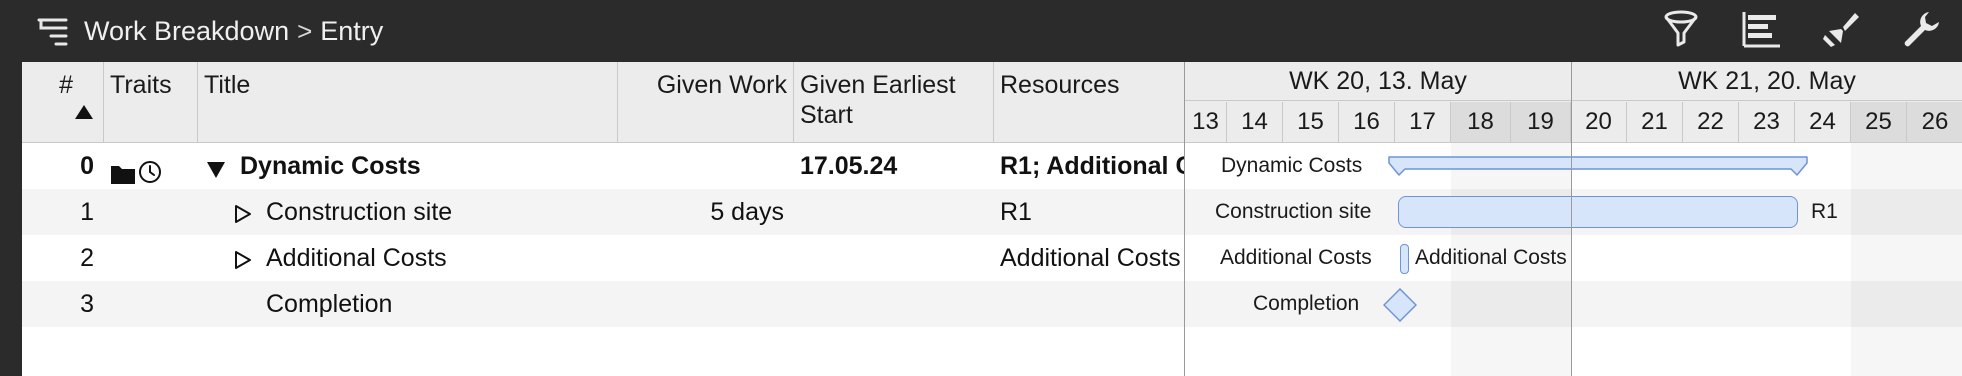 Image resolution: width=1962 pixels, height=376 pixels. What do you see at coordinates (1824, 211) in the screenshot?
I see `gantt-label-right: R1` at bounding box center [1824, 211].